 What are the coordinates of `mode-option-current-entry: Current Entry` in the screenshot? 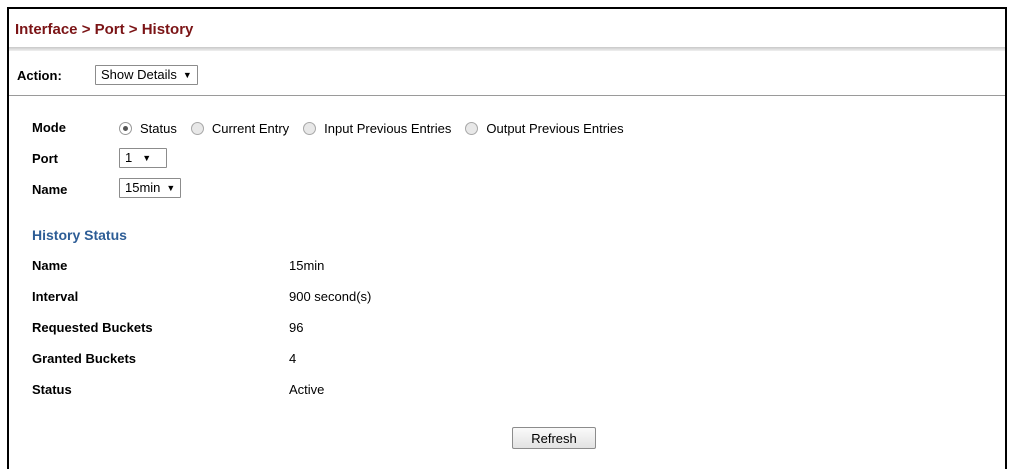 It's located at (240, 128).